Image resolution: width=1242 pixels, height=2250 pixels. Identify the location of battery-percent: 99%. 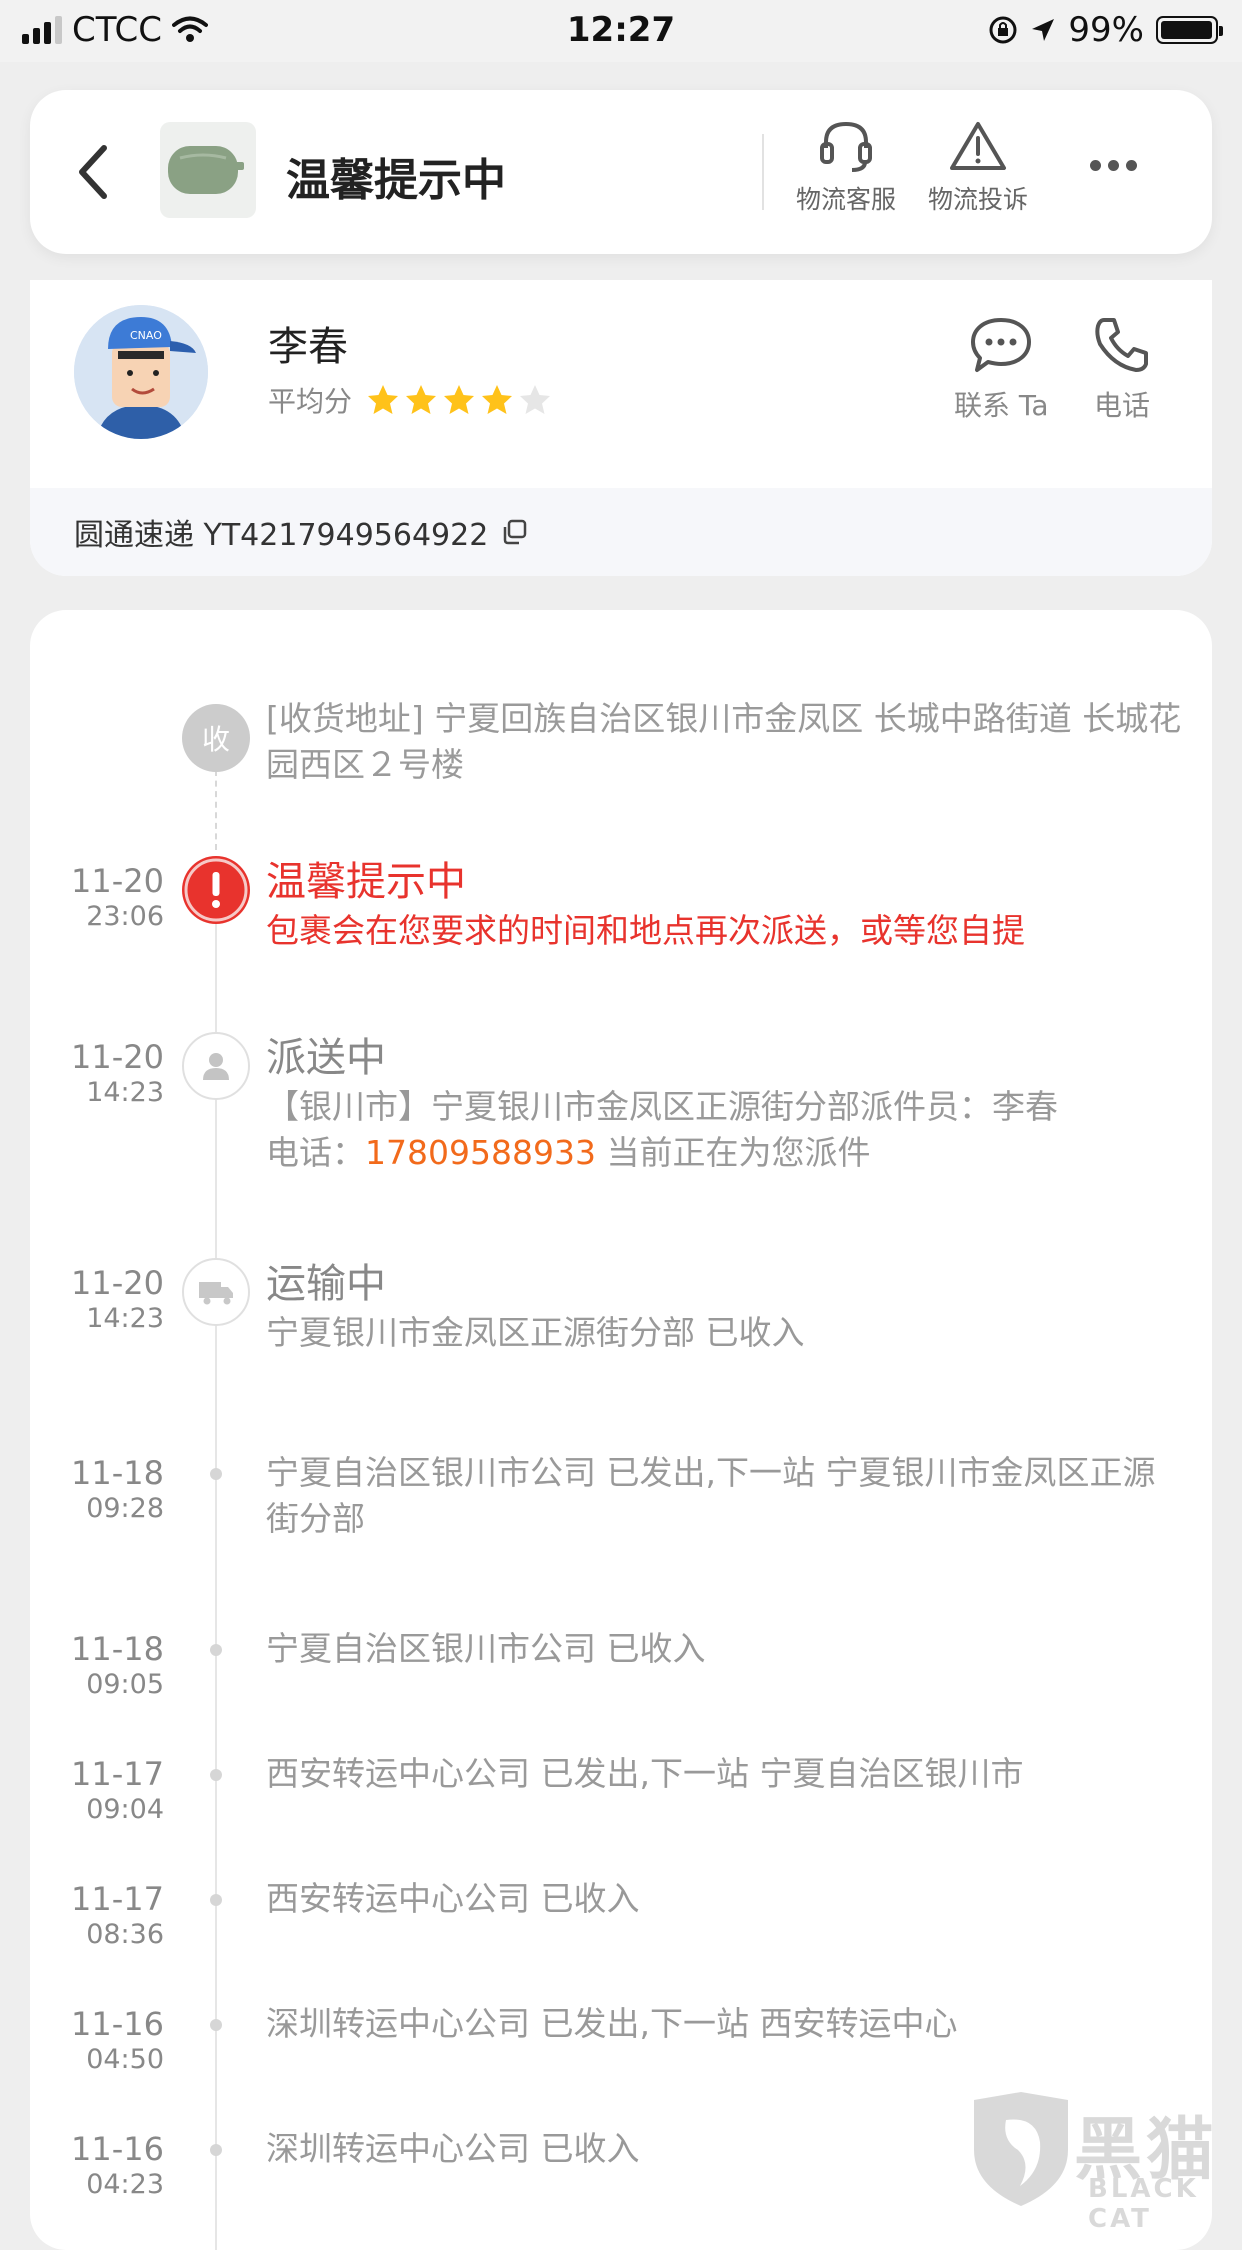
(1106, 30).